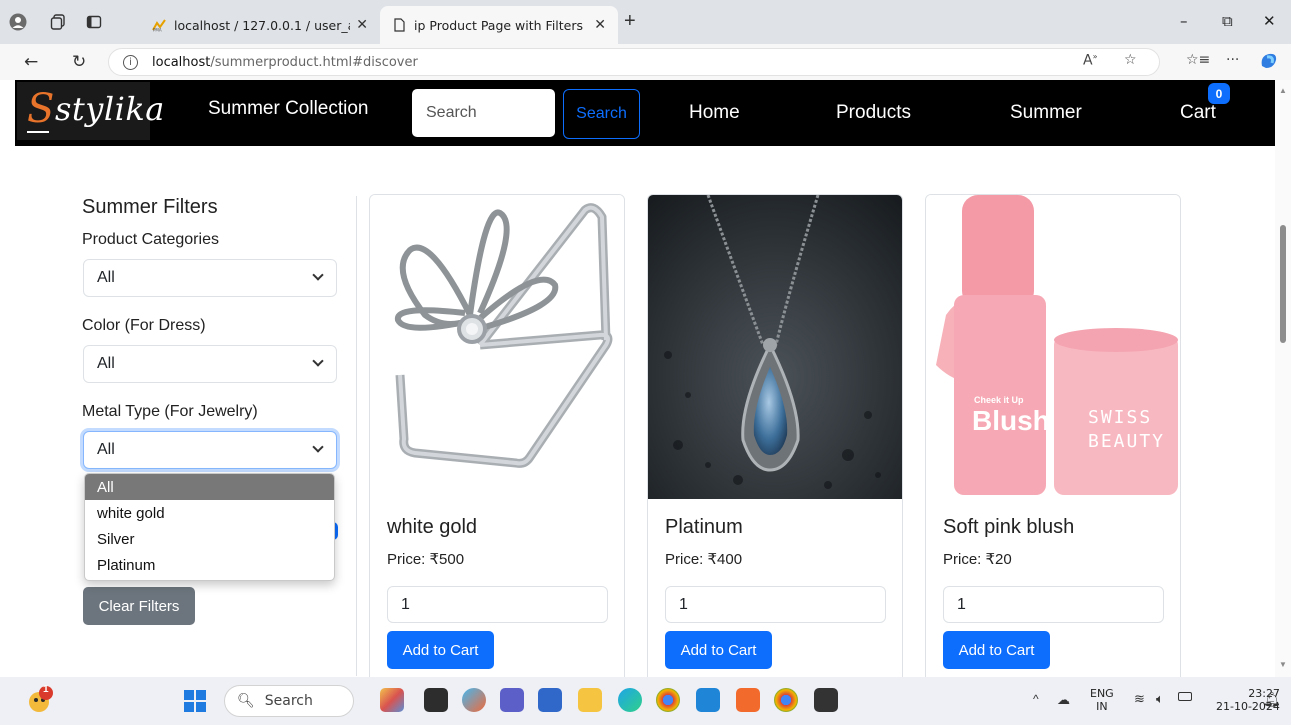 This screenshot has width=1291, height=725. Describe the element at coordinates (775, 347) in the screenshot. I see `product-image-pendant` at that location.